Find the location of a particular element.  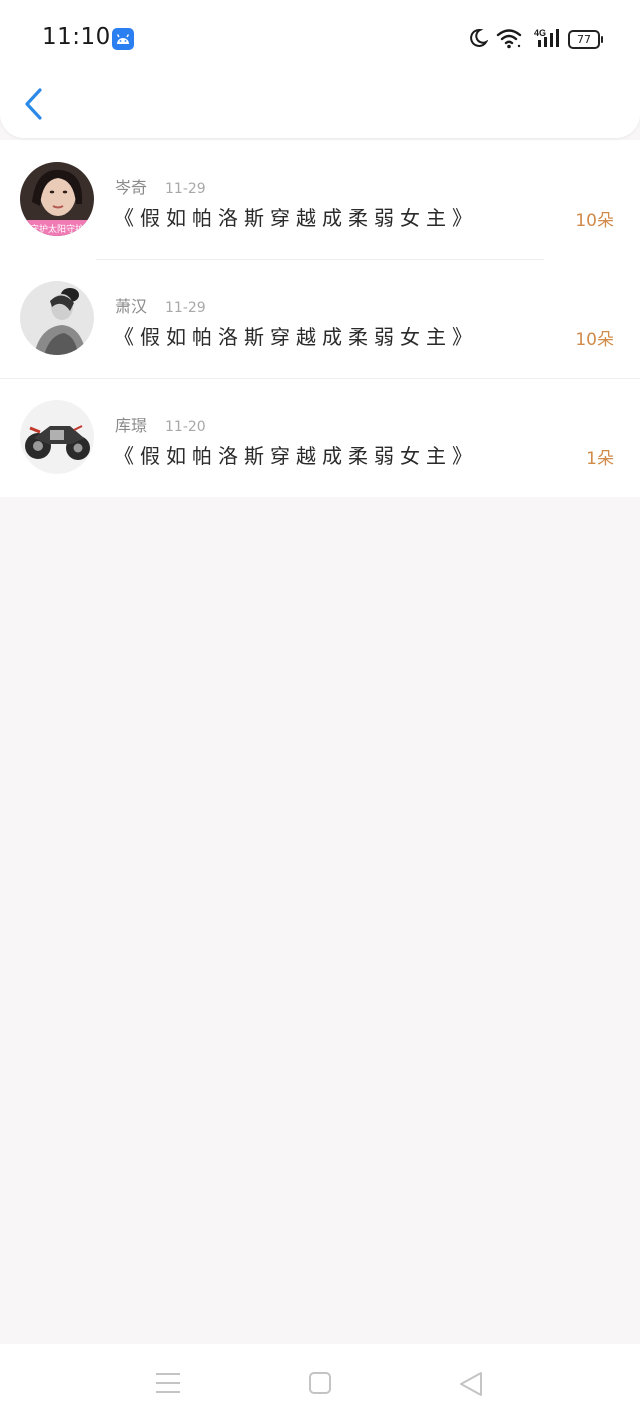

system-navigation-bar is located at coordinates (320, 1383).